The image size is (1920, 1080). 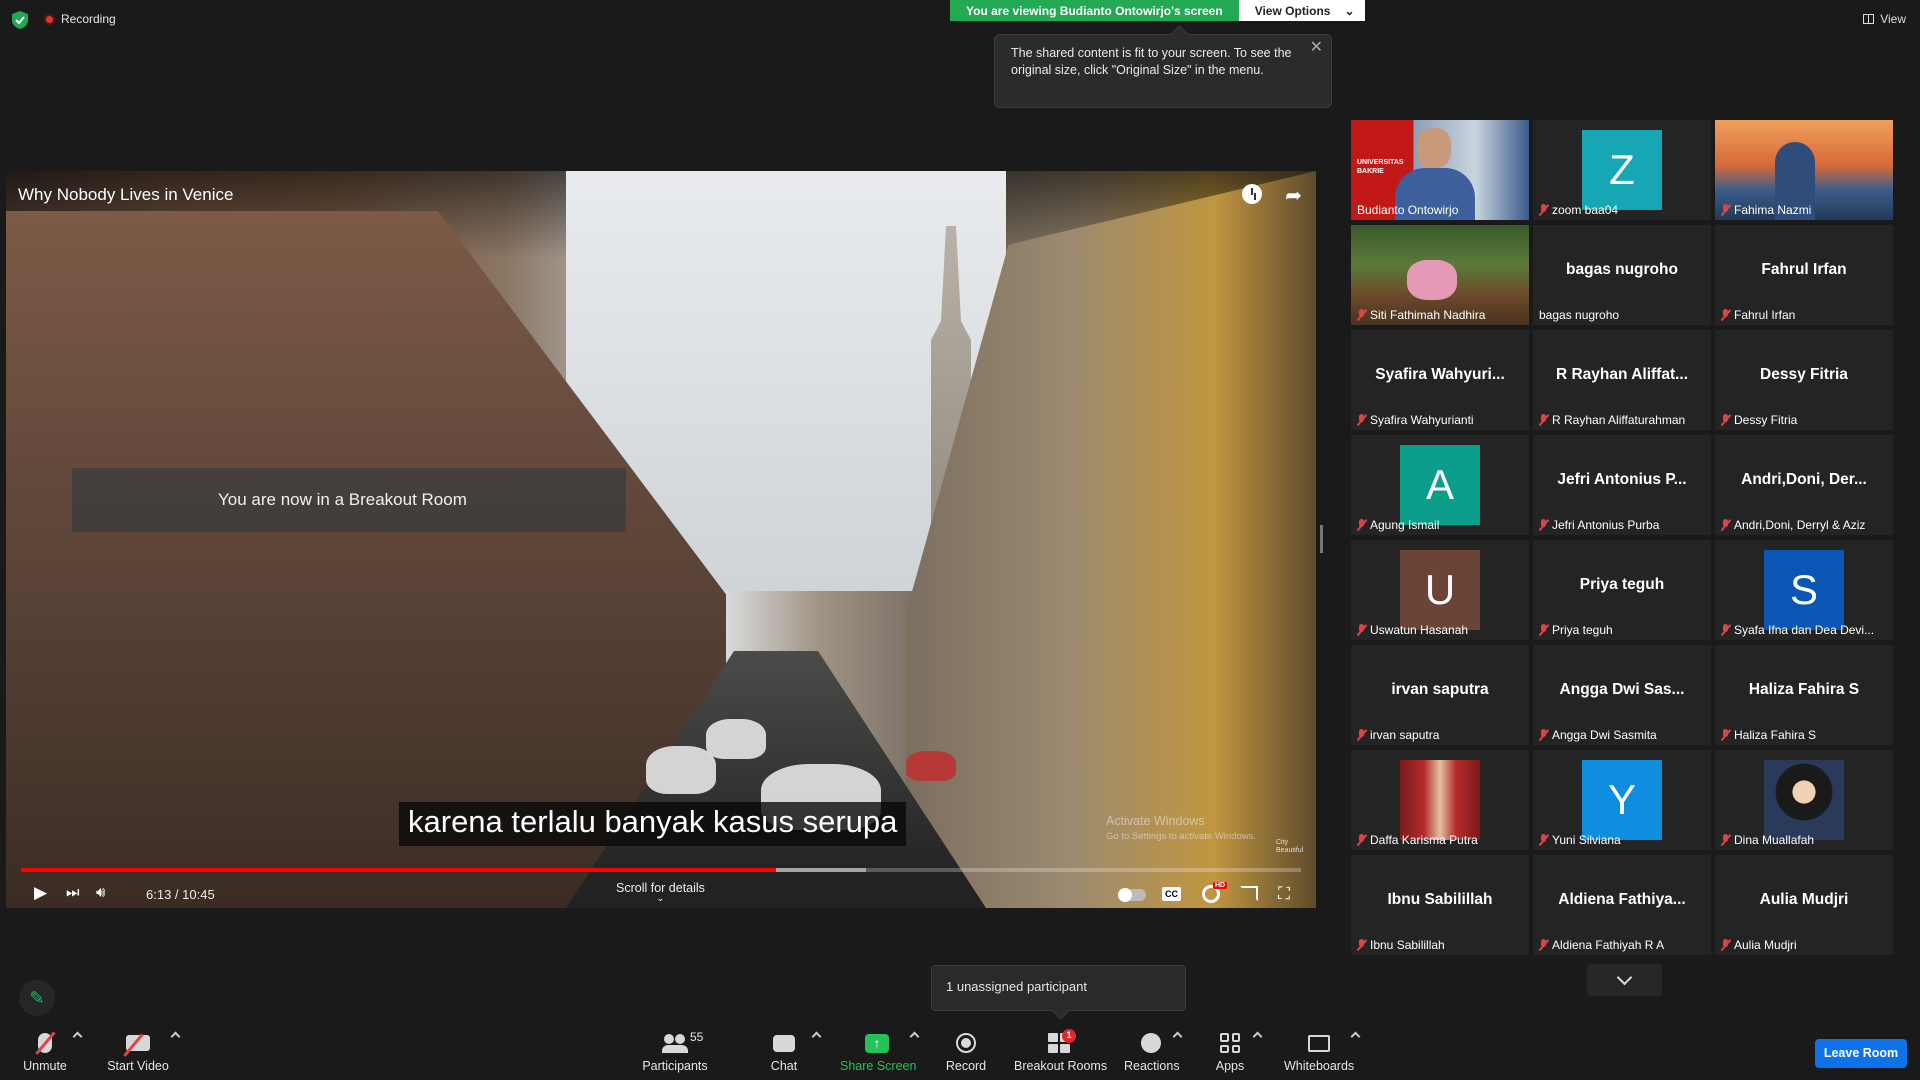 I want to click on audio-options-caret, so click(x=77, y=1036).